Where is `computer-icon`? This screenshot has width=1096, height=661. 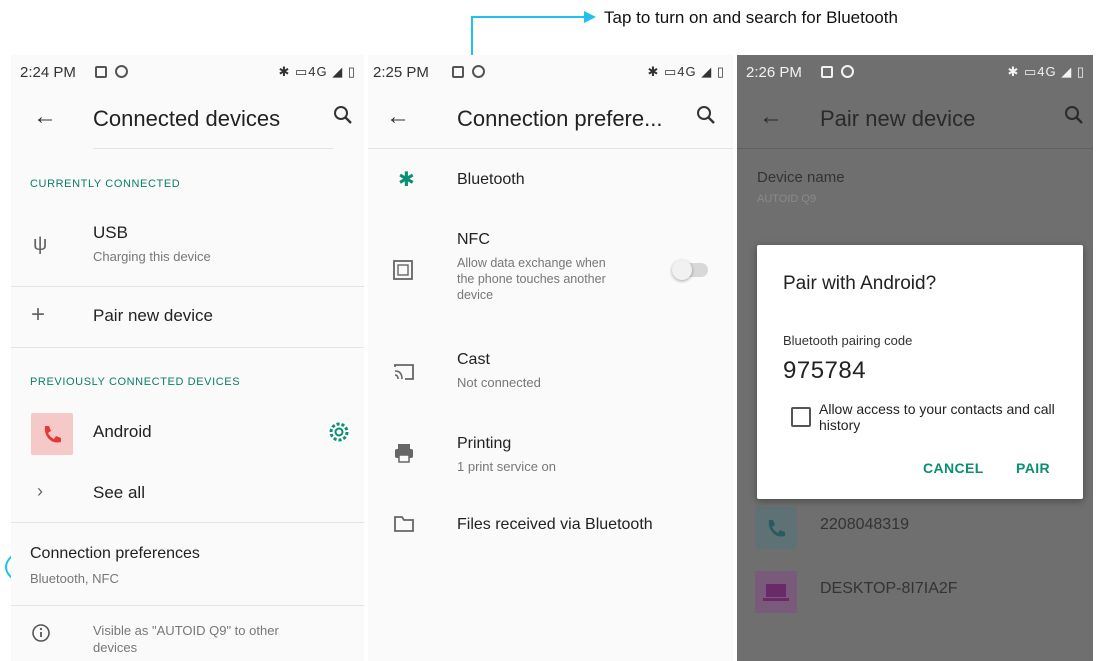
computer-icon is located at coordinates (776, 592).